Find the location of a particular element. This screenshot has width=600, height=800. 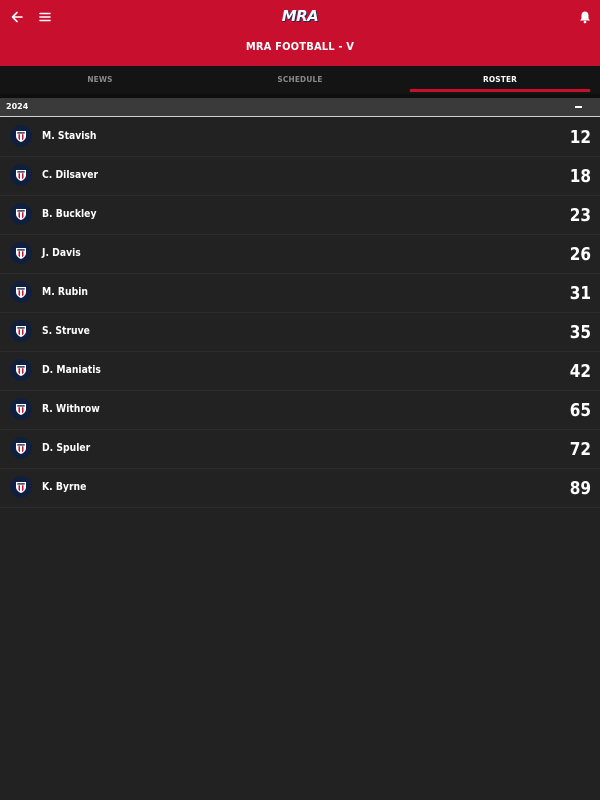

tab-schedule: SCHEDULE is located at coordinates (300, 80).